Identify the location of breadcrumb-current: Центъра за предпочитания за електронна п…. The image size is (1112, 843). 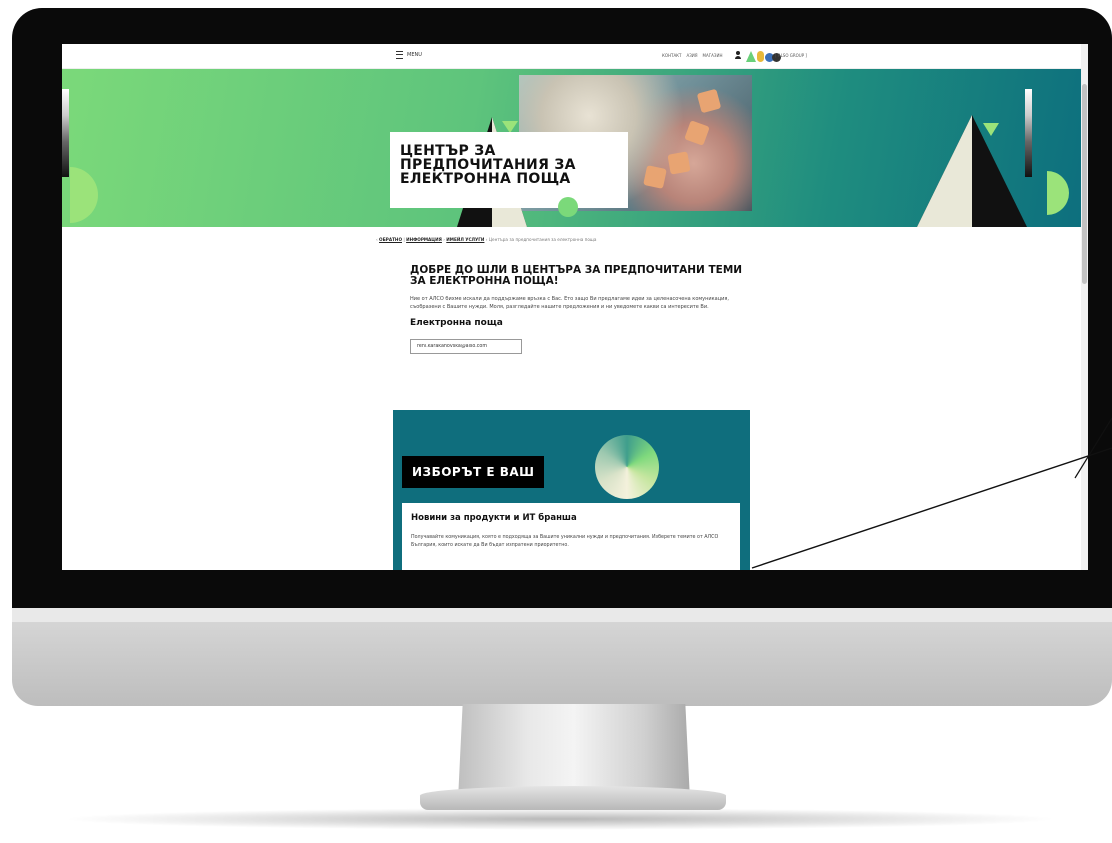
(542, 239).